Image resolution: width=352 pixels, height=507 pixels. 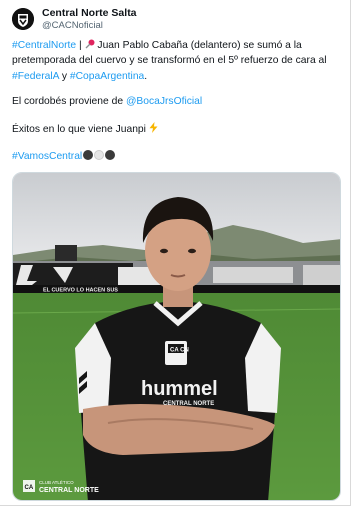 I want to click on svg-text: CLUB ATLÉTICO, so click(x=56, y=482).